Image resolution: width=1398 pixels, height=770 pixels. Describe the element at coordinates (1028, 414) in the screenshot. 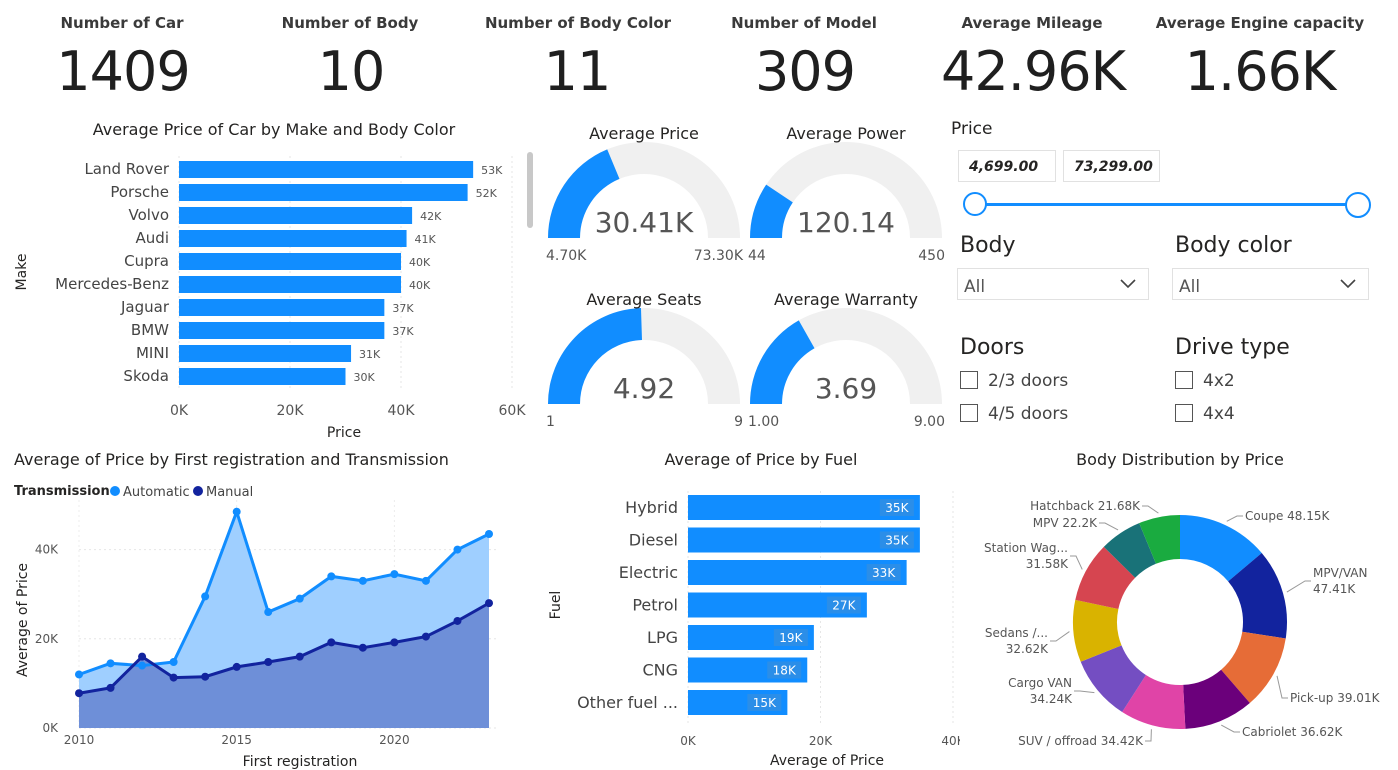

I see `doors-option-label: 4/5 doors` at that location.